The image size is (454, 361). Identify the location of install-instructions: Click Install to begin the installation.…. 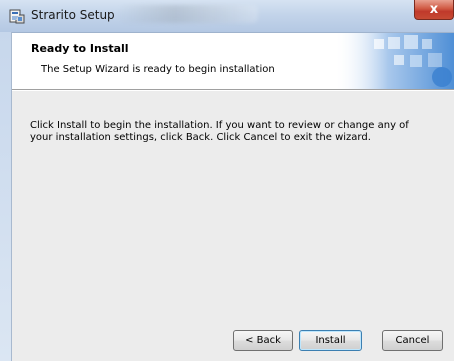
(219, 131).